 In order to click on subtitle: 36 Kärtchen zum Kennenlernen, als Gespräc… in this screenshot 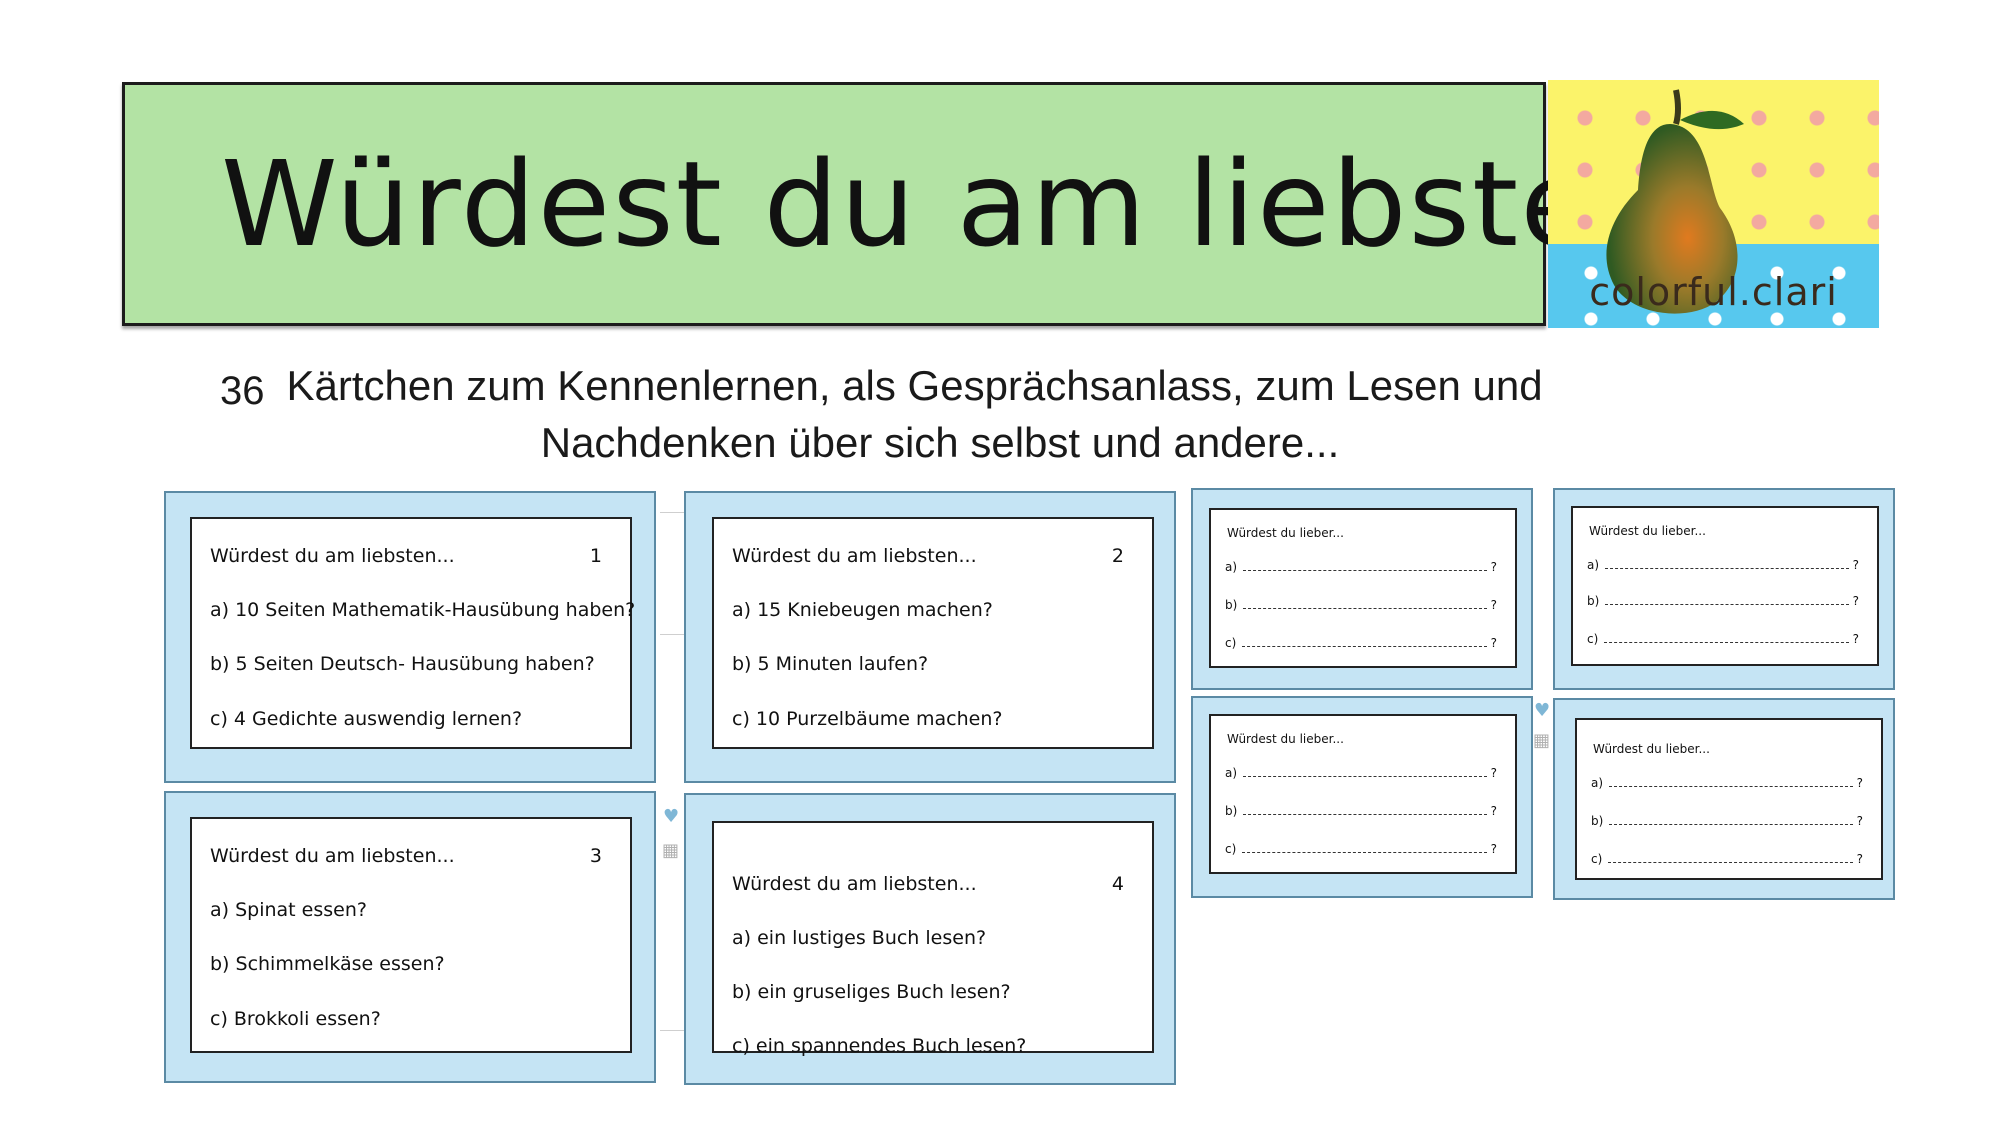, I will do `click(940, 414)`.